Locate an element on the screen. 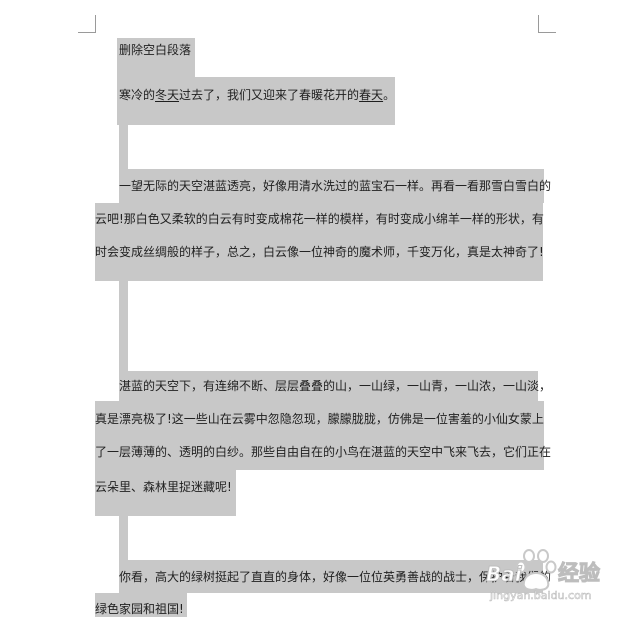 The width and height of the screenshot is (632, 621). paragraph-3-line: 湛蓝的天空下，有连绵不断、层层叠叠的山，一山绿，一山青，一山浓，一山淡， is located at coordinates (335, 386).